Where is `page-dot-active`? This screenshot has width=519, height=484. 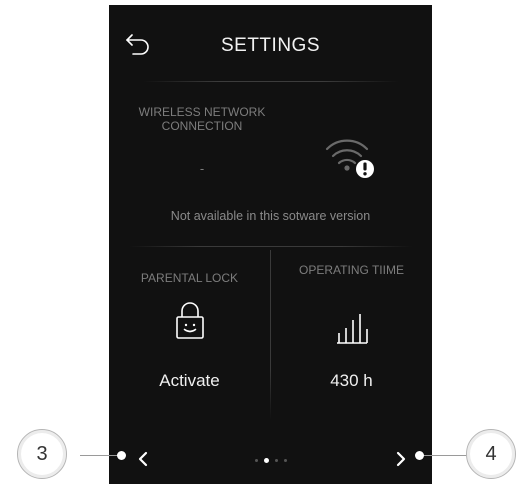 page-dot-active is located at coordinates (266, 460).